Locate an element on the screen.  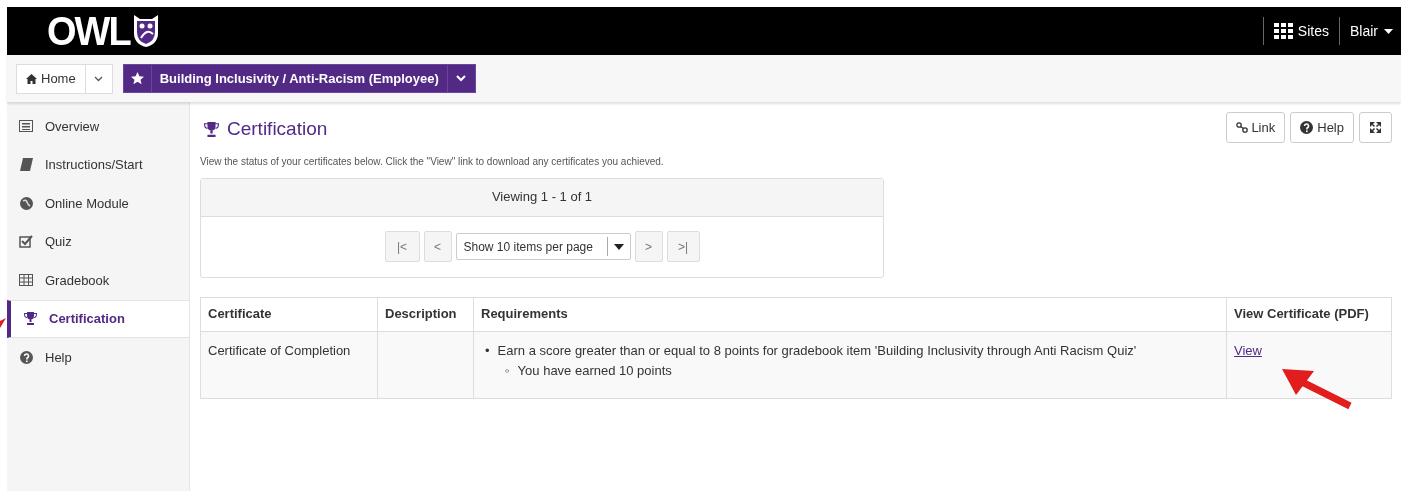
list-icon is located at coordinates (26, 126).